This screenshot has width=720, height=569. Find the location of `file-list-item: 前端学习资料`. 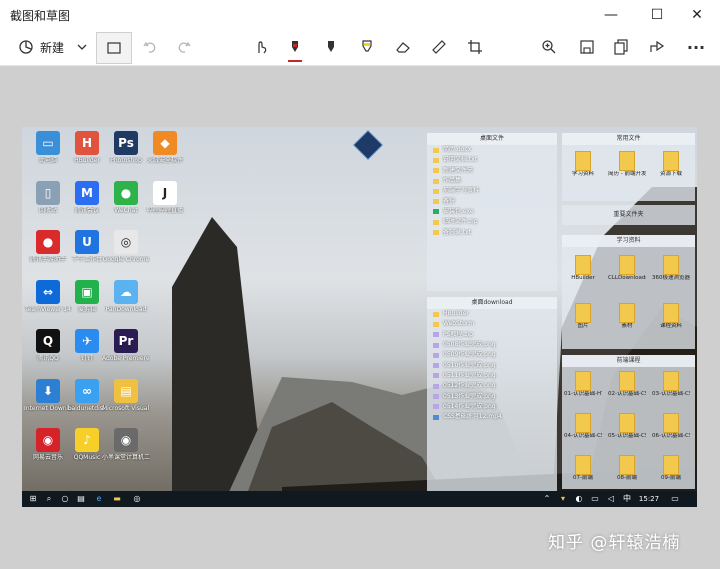

file-list-item: 前端学习资料 is located at coordinates (492, 191).